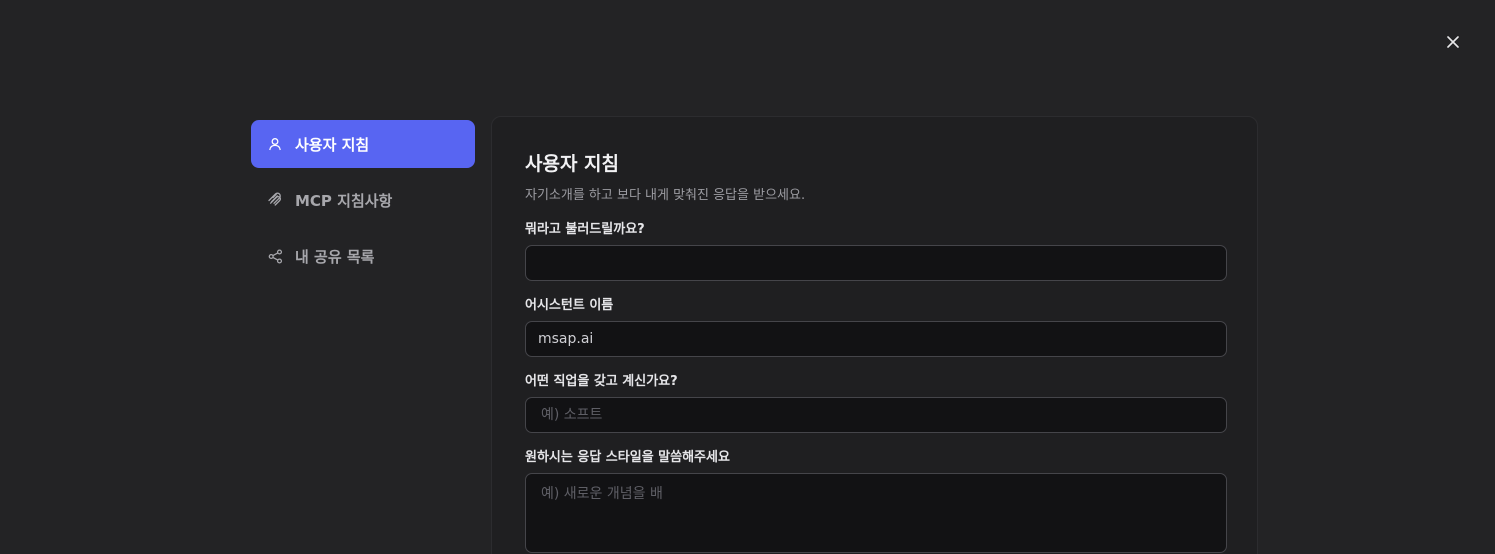  I want to click on mcp-icon, so click(275, 200).